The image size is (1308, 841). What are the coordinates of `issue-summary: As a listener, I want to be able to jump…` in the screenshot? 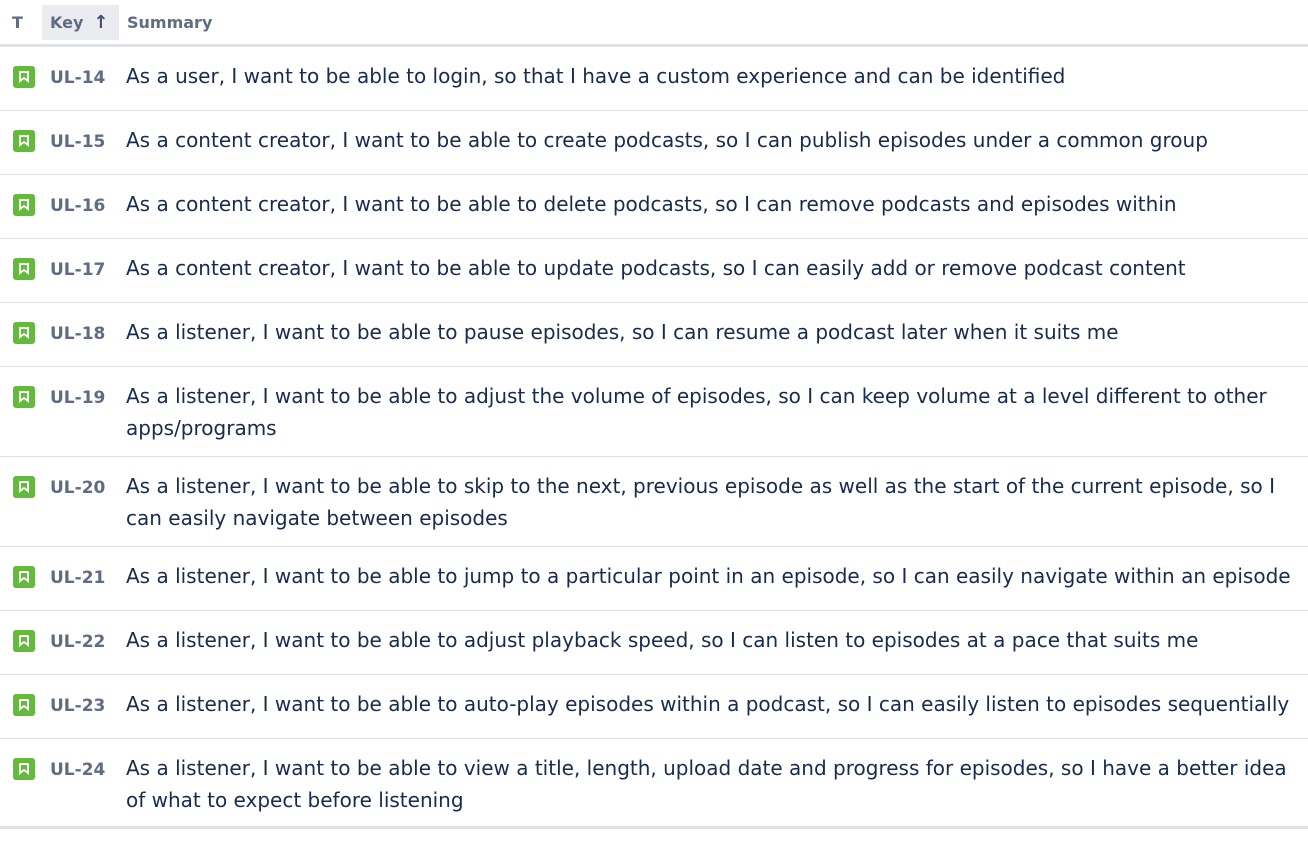 It's located at (713, 567).